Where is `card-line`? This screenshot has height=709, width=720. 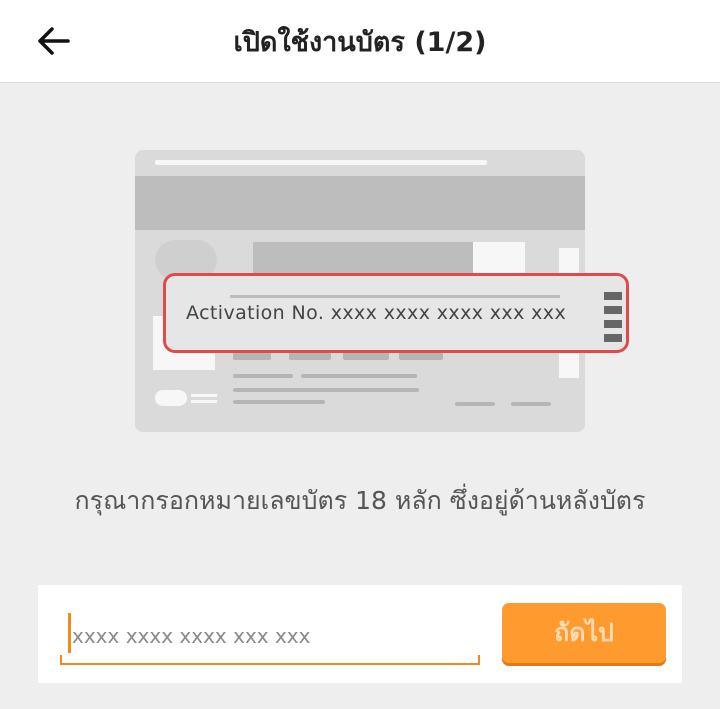
card-line is located at coordinates (395, 296).